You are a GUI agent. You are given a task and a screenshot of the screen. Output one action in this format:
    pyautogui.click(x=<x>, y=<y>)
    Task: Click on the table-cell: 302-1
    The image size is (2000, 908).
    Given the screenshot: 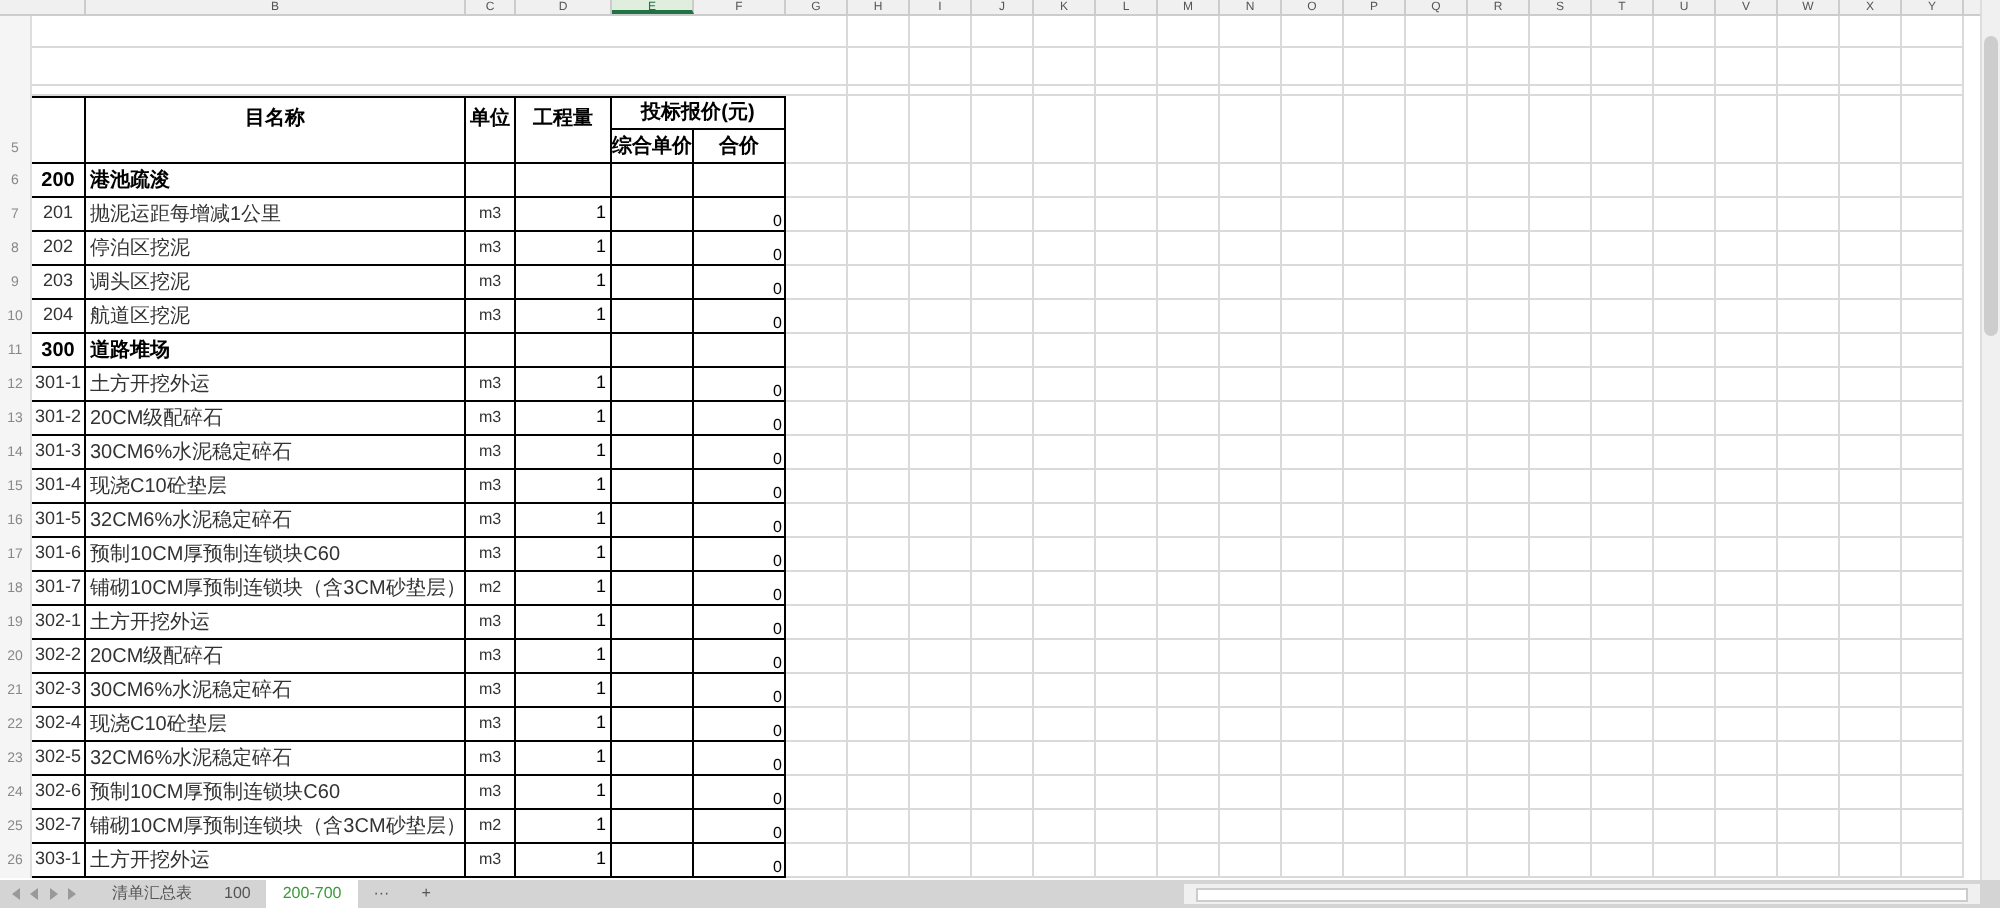 What is the action you would take?
    pyautogui.click(x=59, y=623)
    